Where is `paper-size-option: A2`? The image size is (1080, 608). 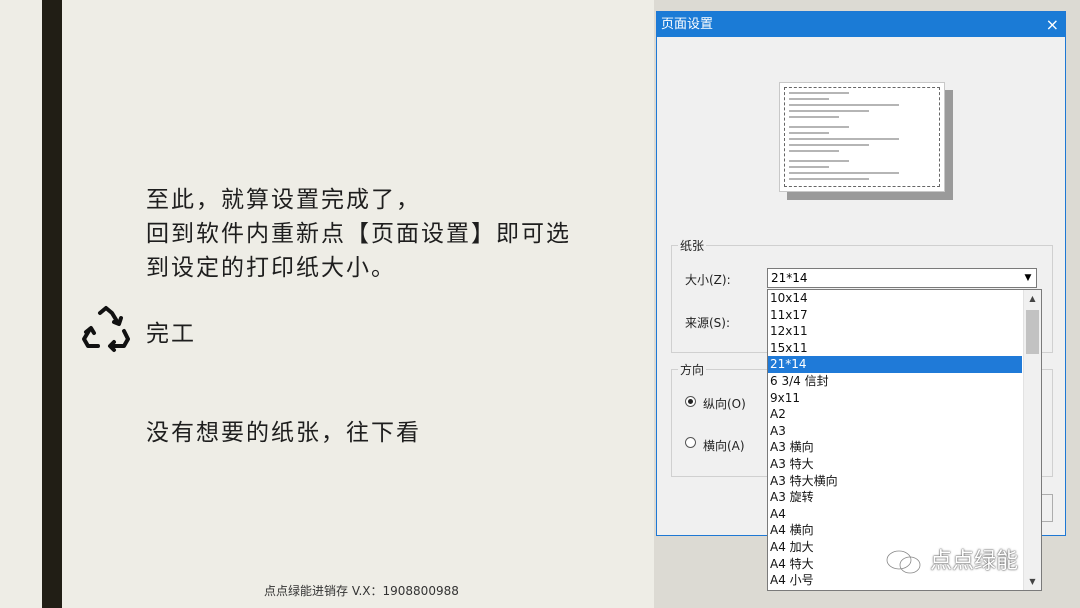 paper-size-option: A2 is located at coordinates (895, 414).